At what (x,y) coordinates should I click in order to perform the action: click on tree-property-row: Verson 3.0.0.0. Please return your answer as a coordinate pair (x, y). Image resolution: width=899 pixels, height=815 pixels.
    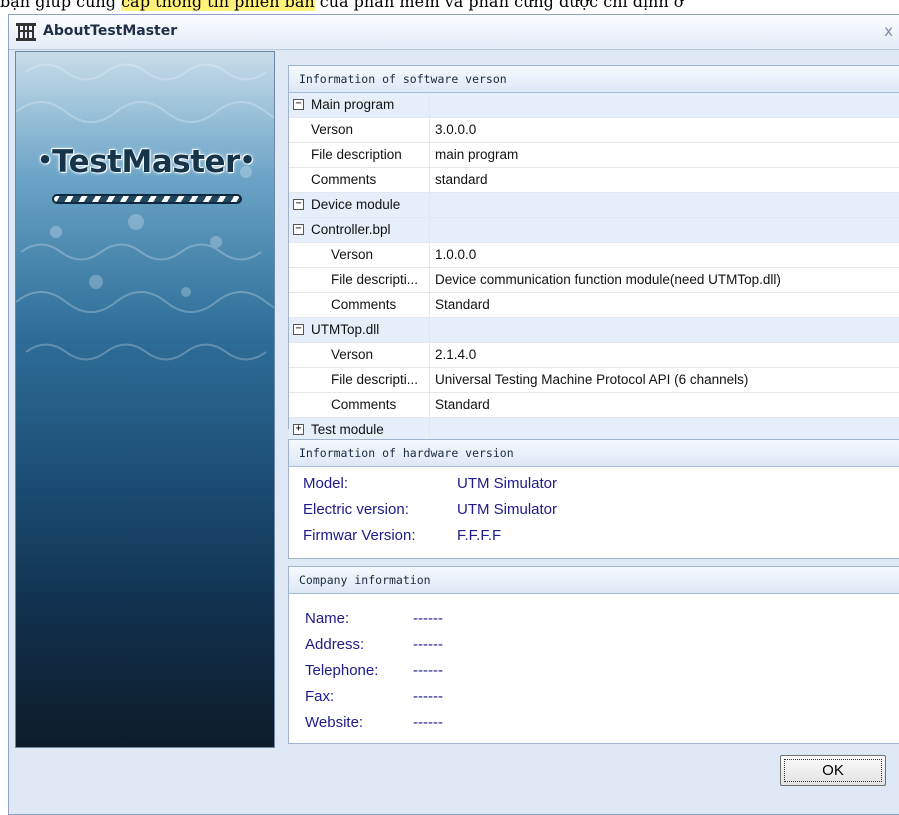
    Looking at the image, I should click on (594, 130).